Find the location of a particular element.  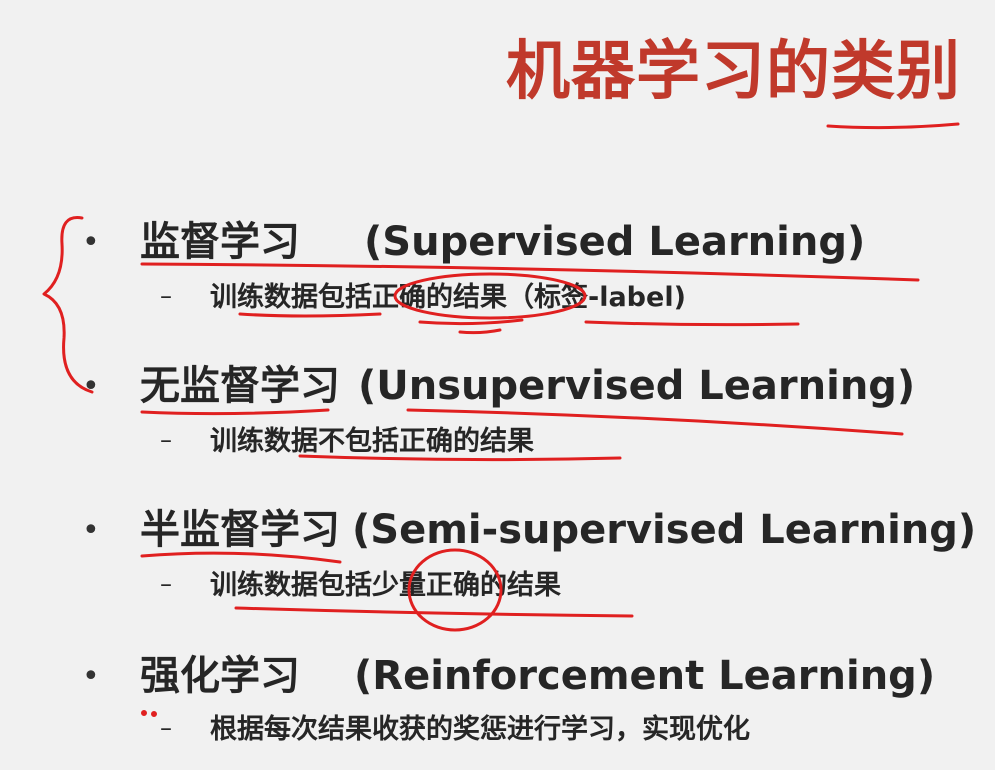

sub-item-text: 训练数据包括正确的结果（标签-label) is located at coordinates (448, 297).